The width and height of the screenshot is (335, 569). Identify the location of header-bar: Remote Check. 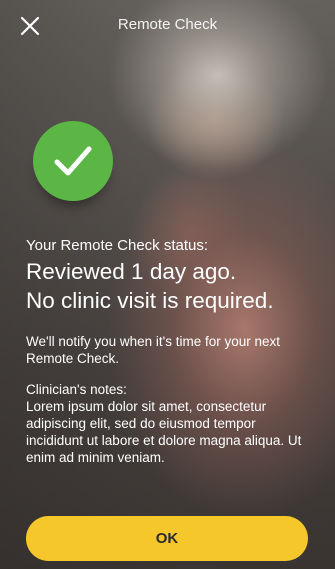
(167, 28).